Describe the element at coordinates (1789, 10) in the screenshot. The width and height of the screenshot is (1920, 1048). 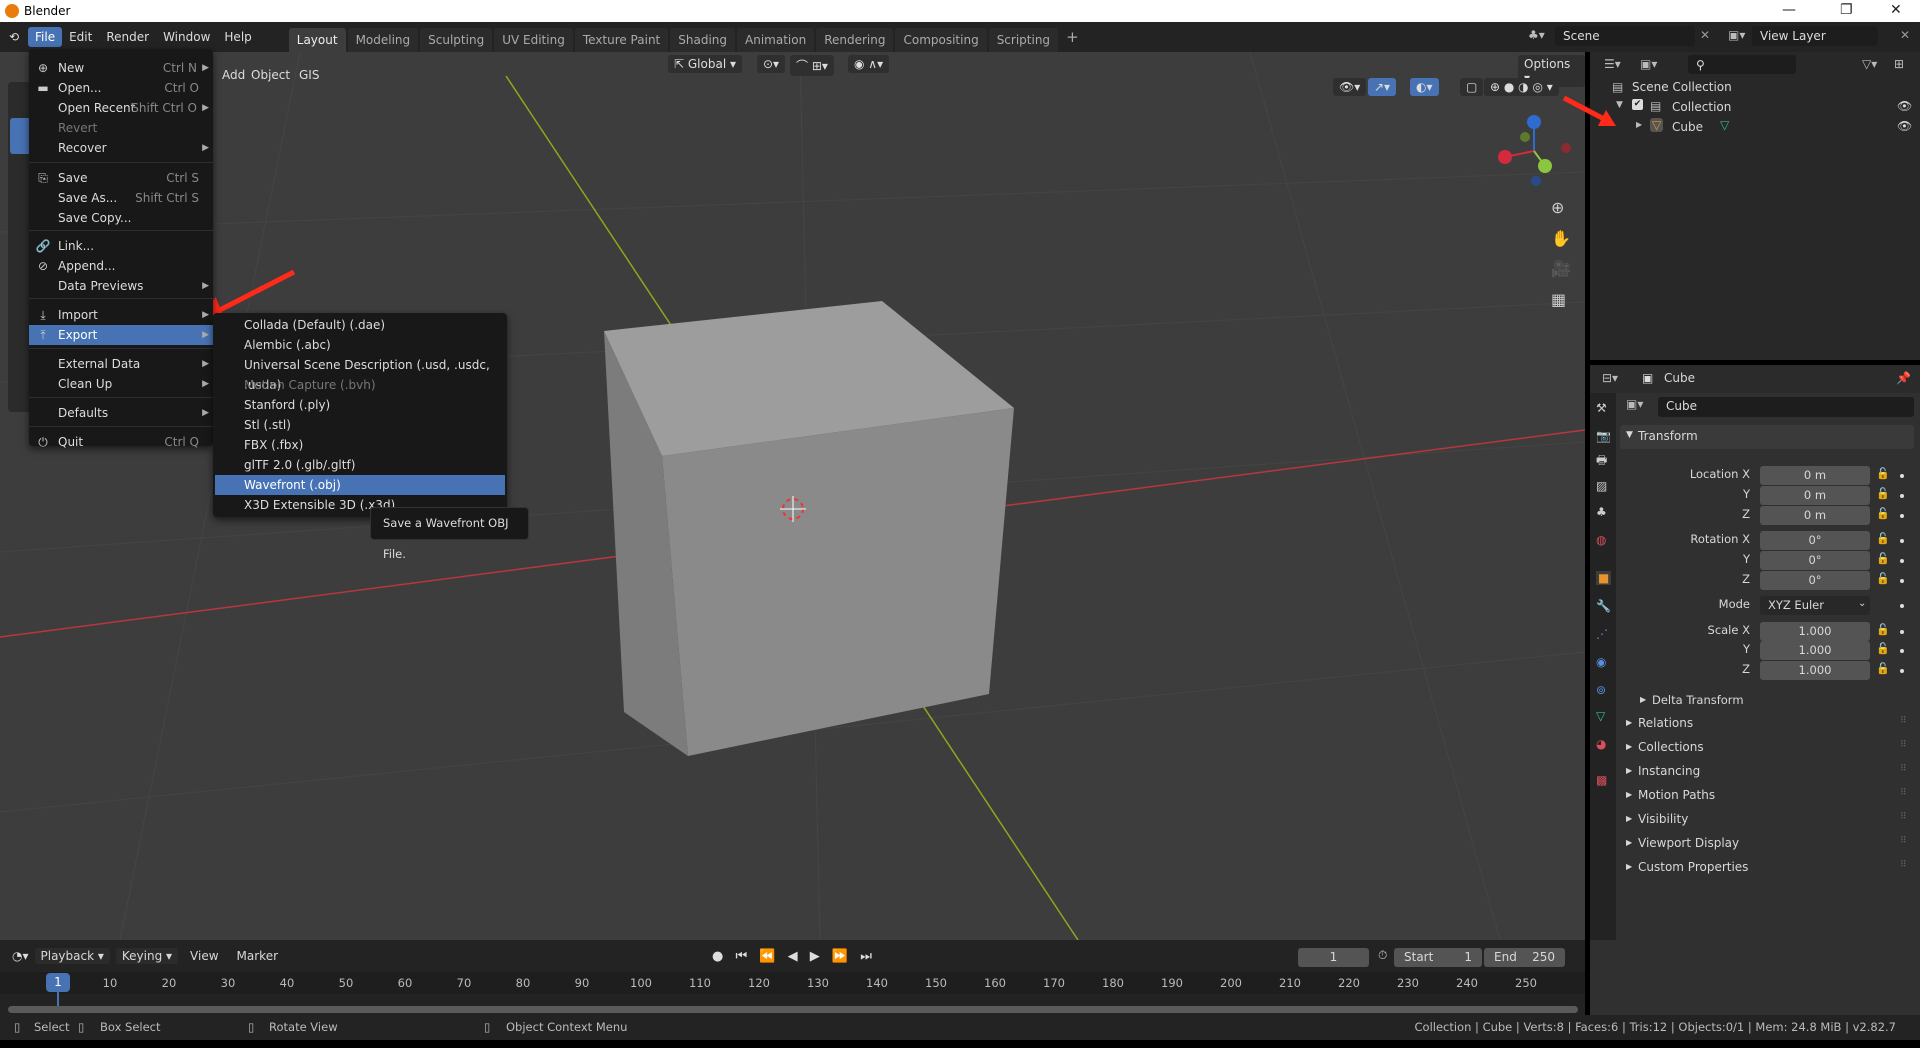
I see `minimize-button: —` at that location.